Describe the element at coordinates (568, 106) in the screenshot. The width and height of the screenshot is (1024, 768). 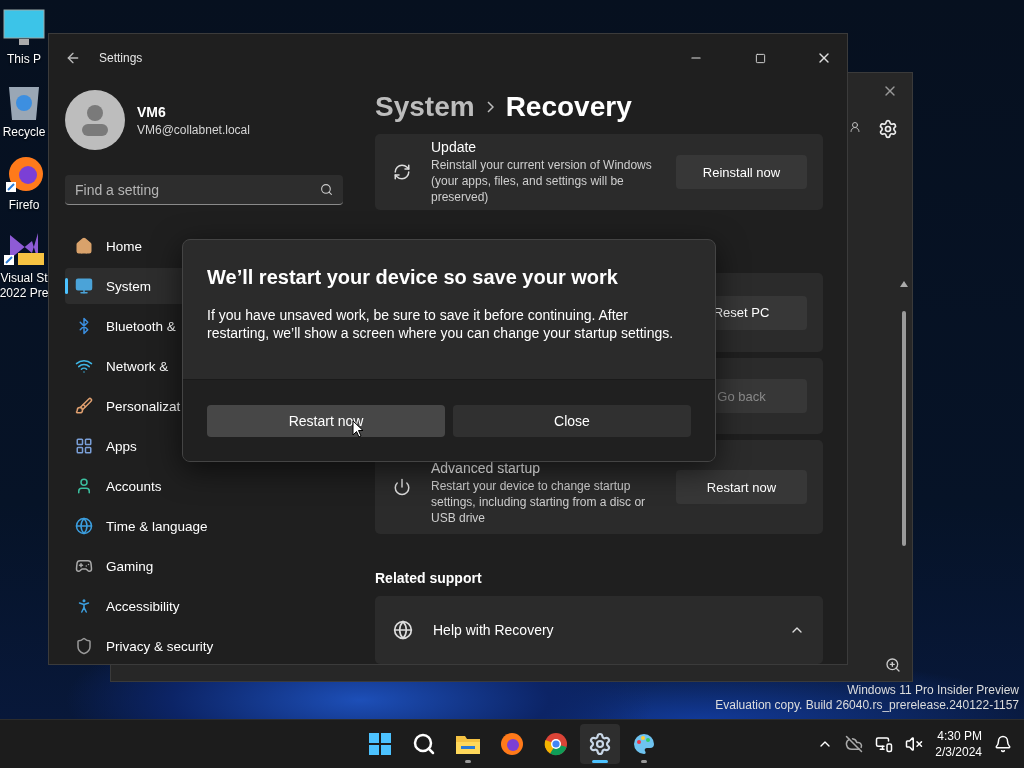
I see `page-title: Recovery` at that location.